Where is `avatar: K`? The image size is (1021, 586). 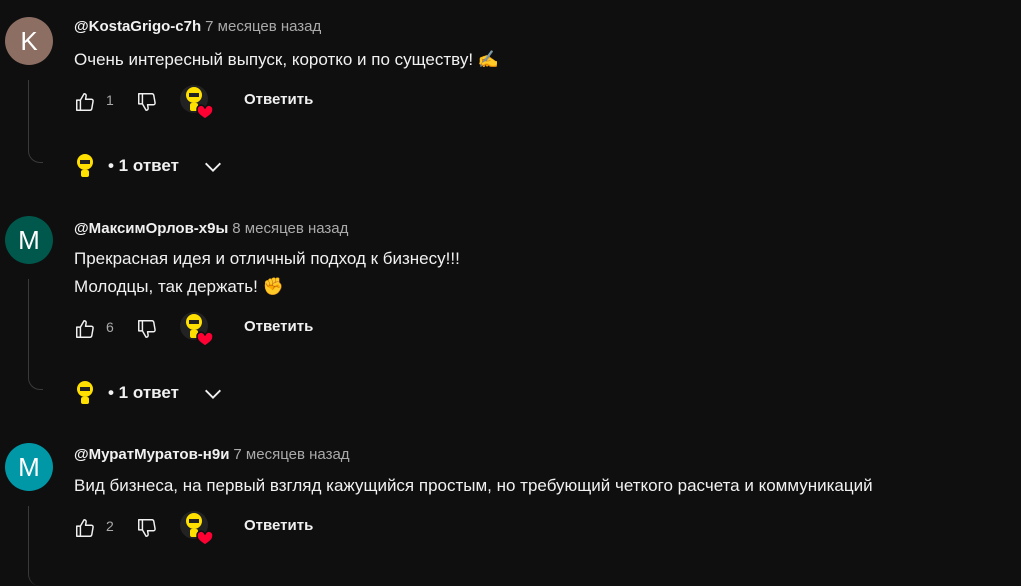
avatar: K is located at coordinates (29, 41).